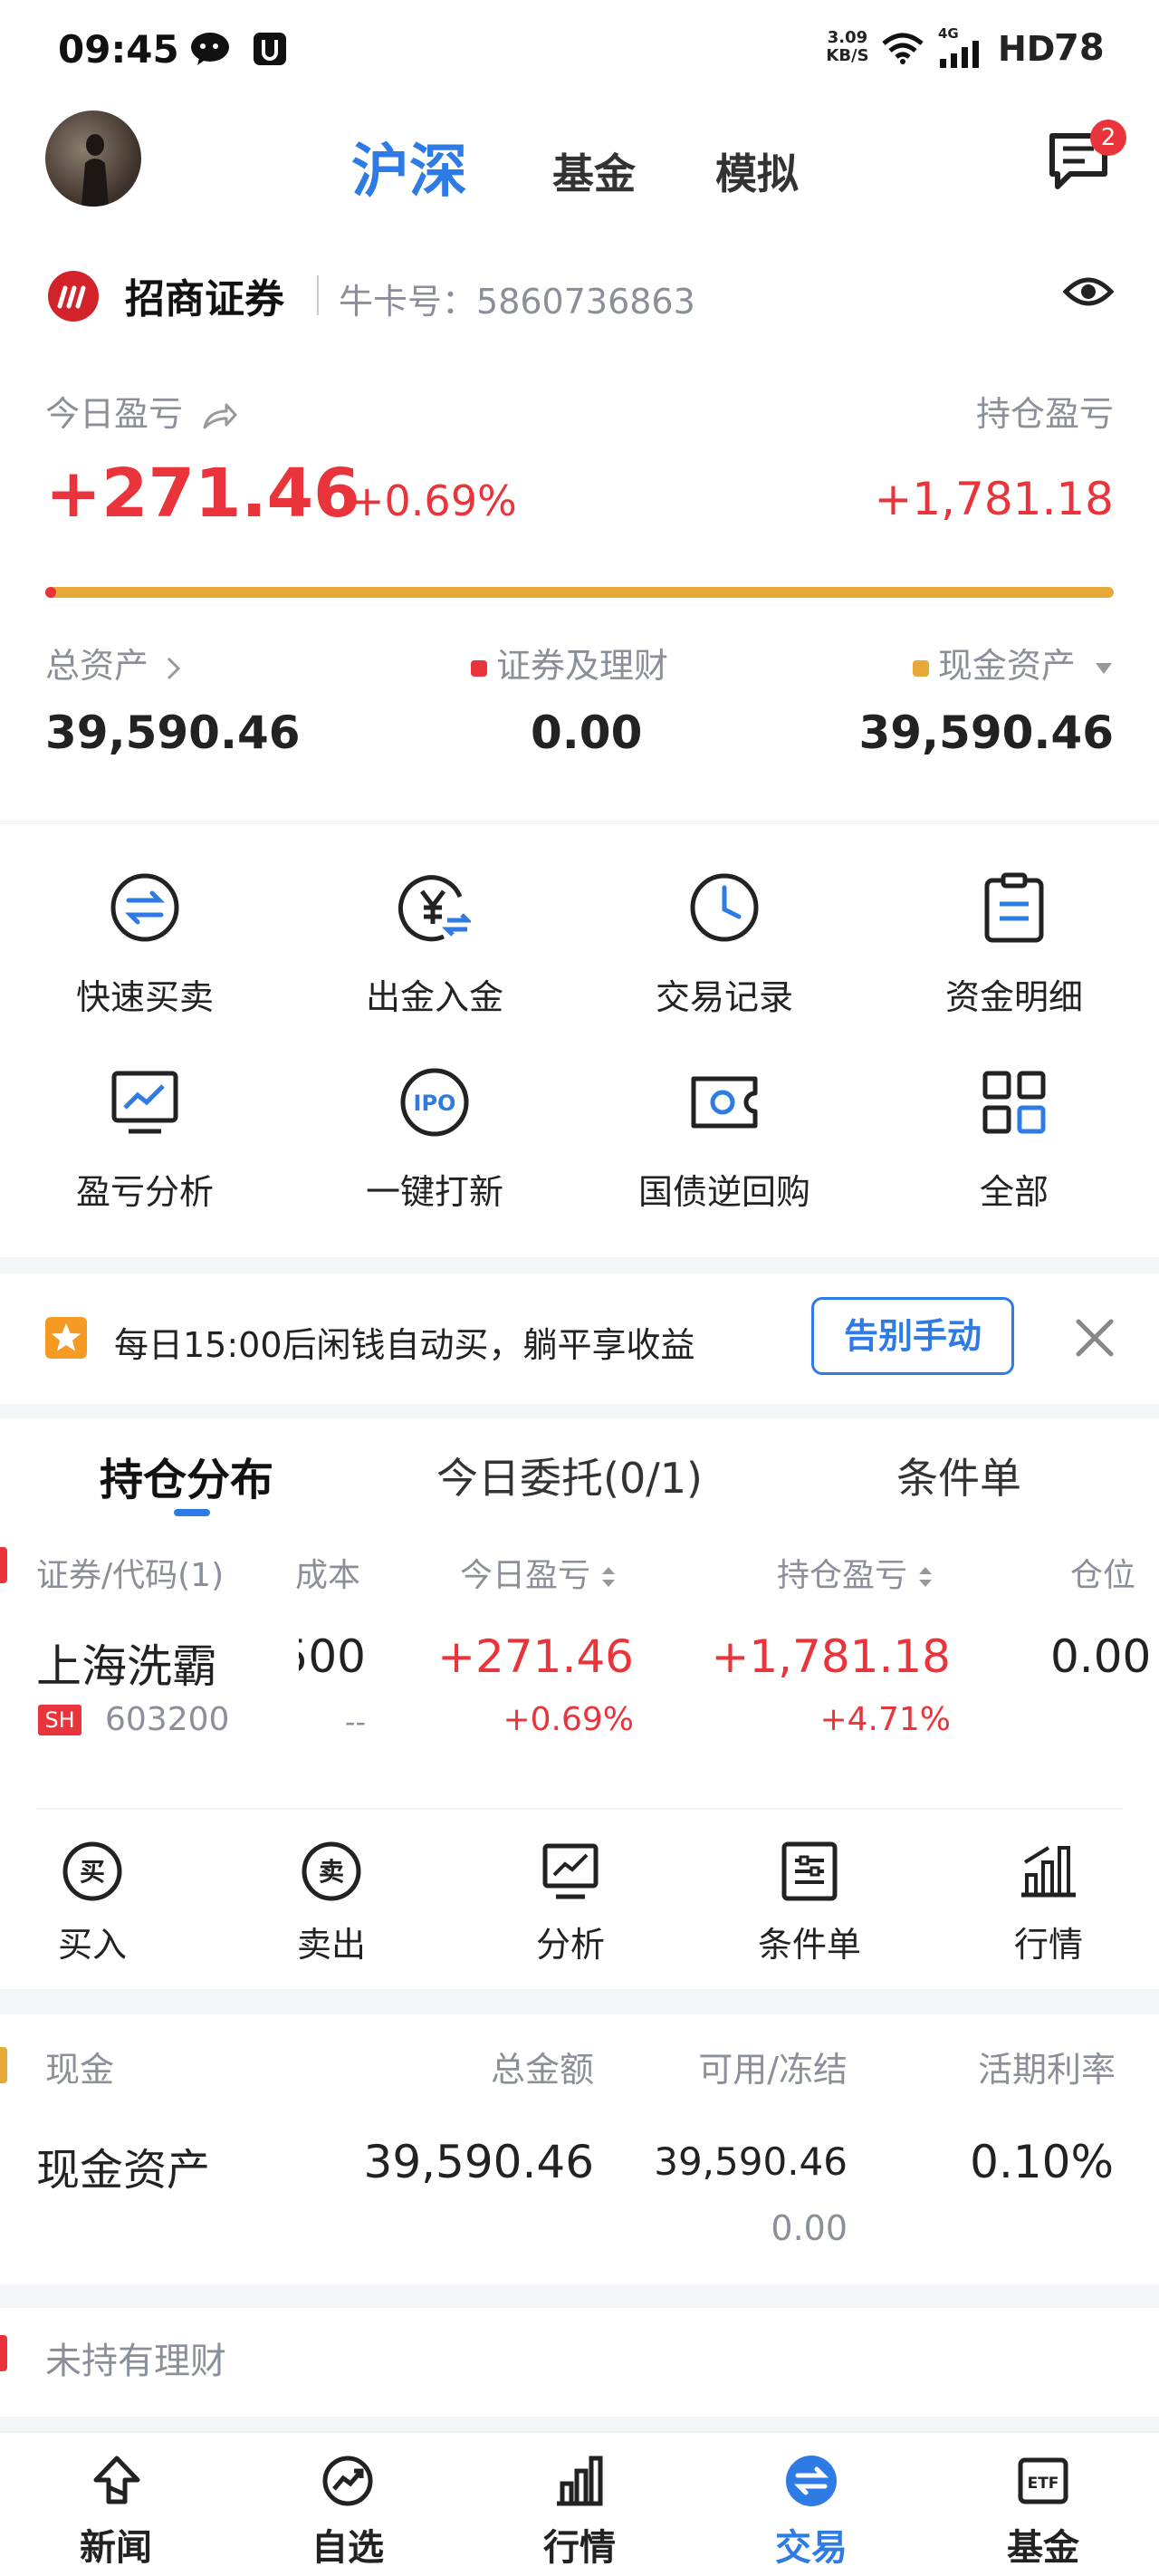 Image resolution: width=1159 pixels, height=2576 pixels. I want to click on nav-trade: 交易, so click(811, 2504).